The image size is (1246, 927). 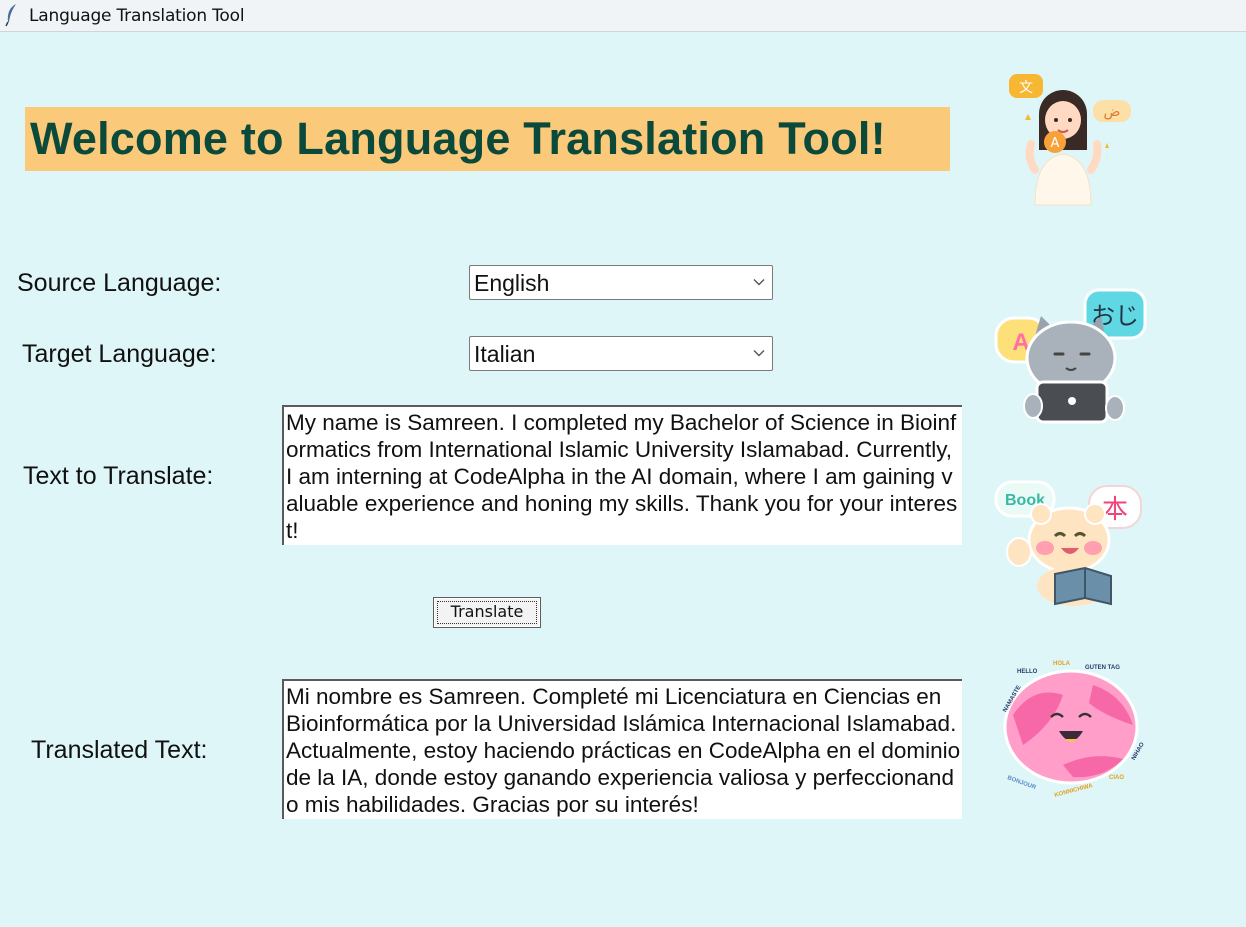 I want to click on bear-book-sticker: Book 本, so click(x=1068, y=543).